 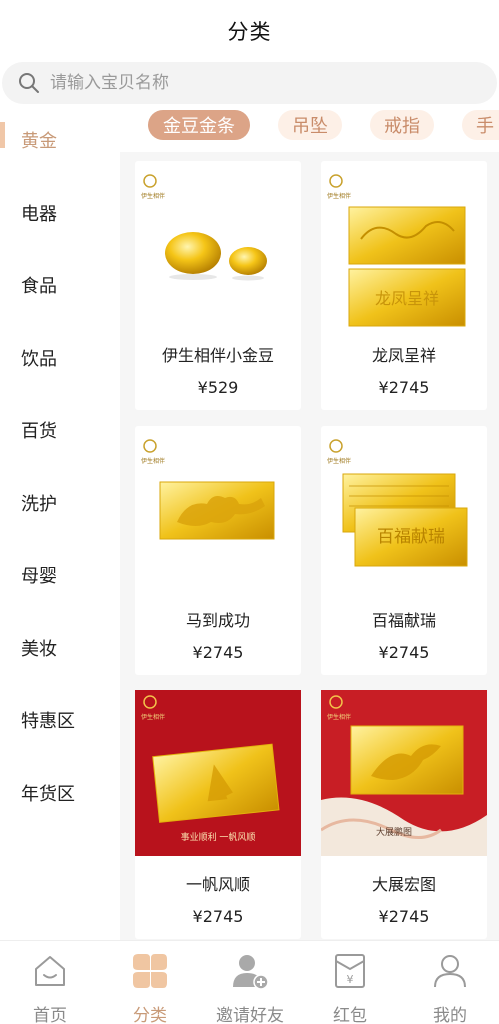 I want to click on tab-gold-beans-bars: 金豆金条, so click(x=199, y=125).